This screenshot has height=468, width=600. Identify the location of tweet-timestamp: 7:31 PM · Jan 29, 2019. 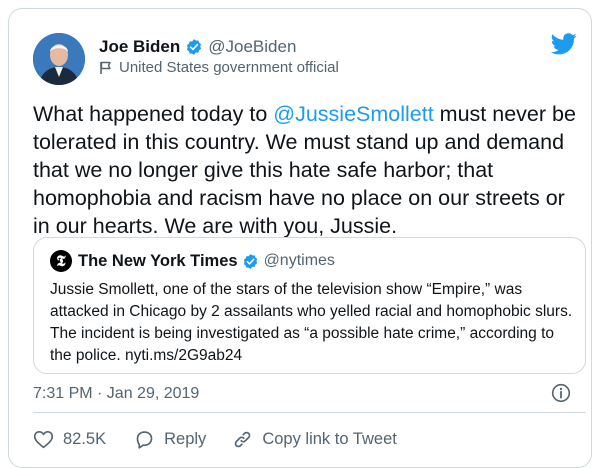
(116, 394).